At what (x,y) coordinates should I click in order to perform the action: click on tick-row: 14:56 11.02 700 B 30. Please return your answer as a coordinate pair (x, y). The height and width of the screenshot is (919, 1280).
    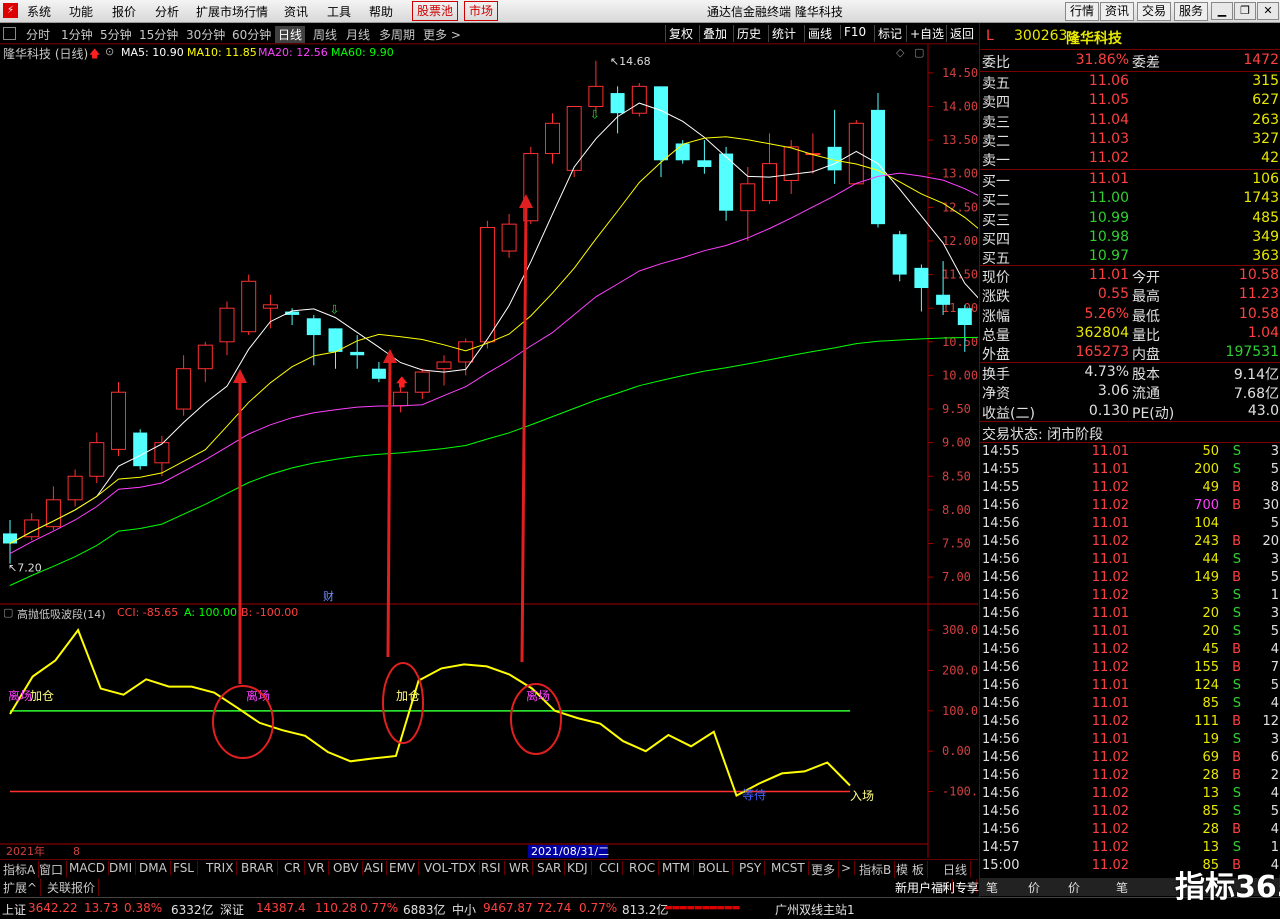
    Looking at the image, I should click on (1130, 507).